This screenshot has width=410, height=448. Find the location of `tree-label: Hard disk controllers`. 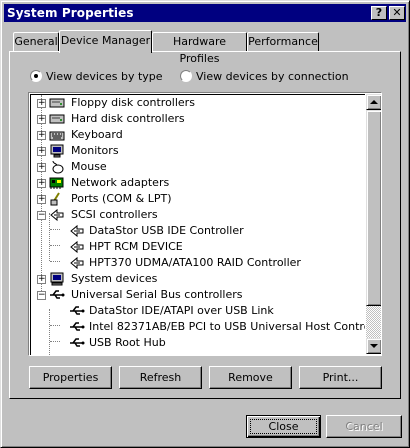

tree-label: Hard disk controllers is located at coordinates (128, 118).